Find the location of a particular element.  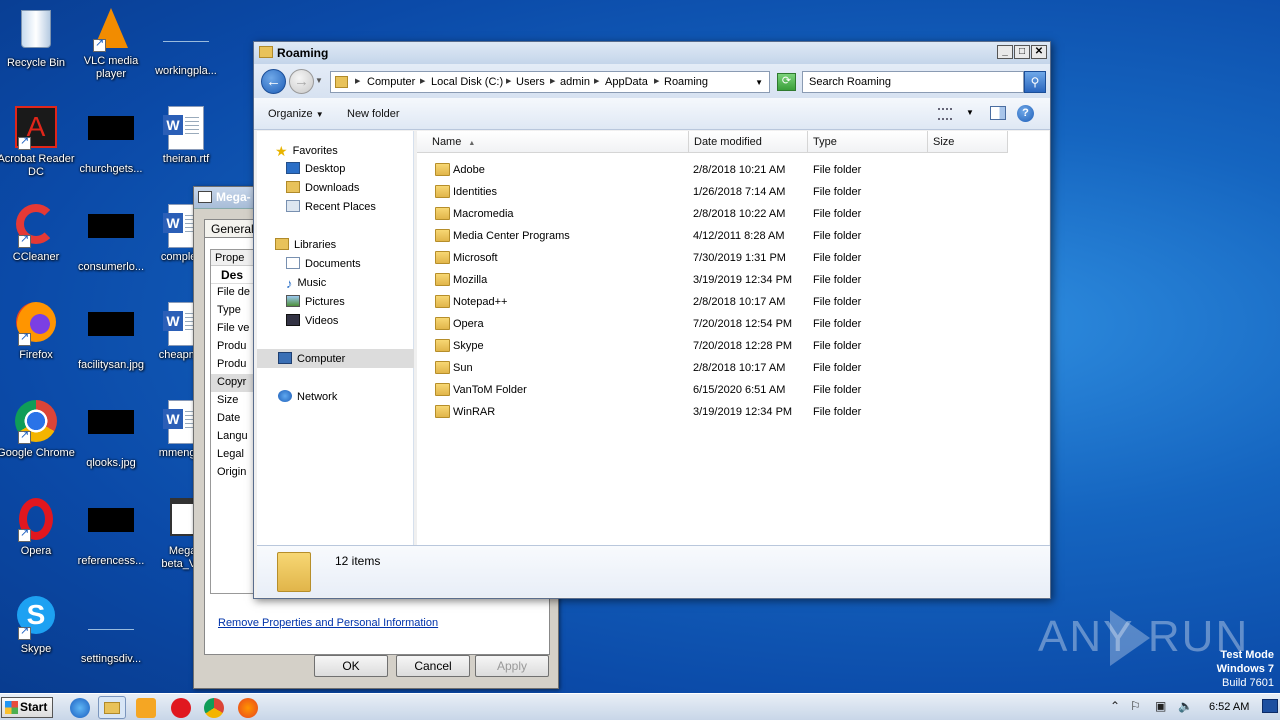

libraries-icon is located at coordinates (282, 244).